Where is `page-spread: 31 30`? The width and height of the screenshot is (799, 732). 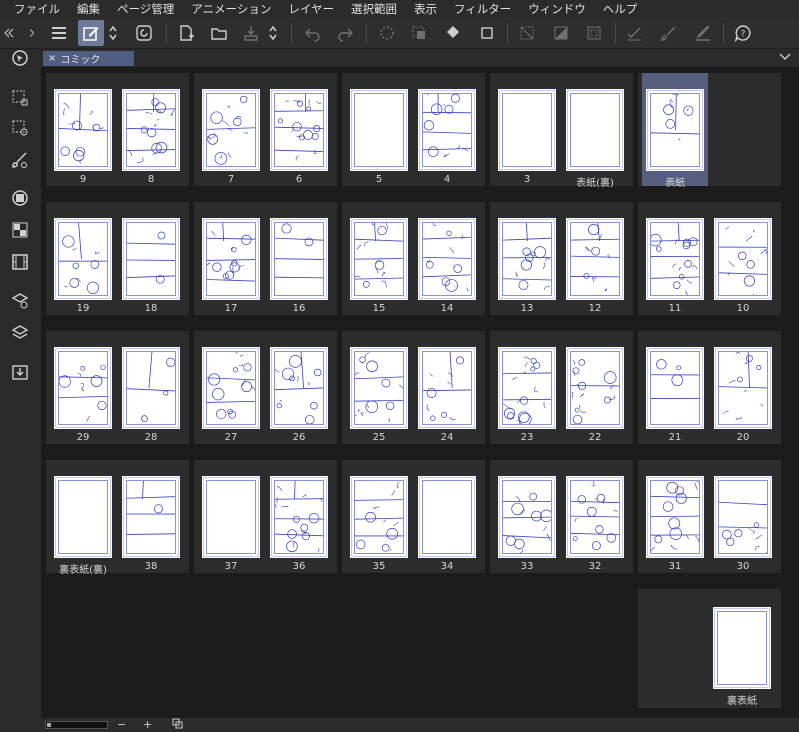 page-spread: 31 30 is located at coordinates (709, 516).